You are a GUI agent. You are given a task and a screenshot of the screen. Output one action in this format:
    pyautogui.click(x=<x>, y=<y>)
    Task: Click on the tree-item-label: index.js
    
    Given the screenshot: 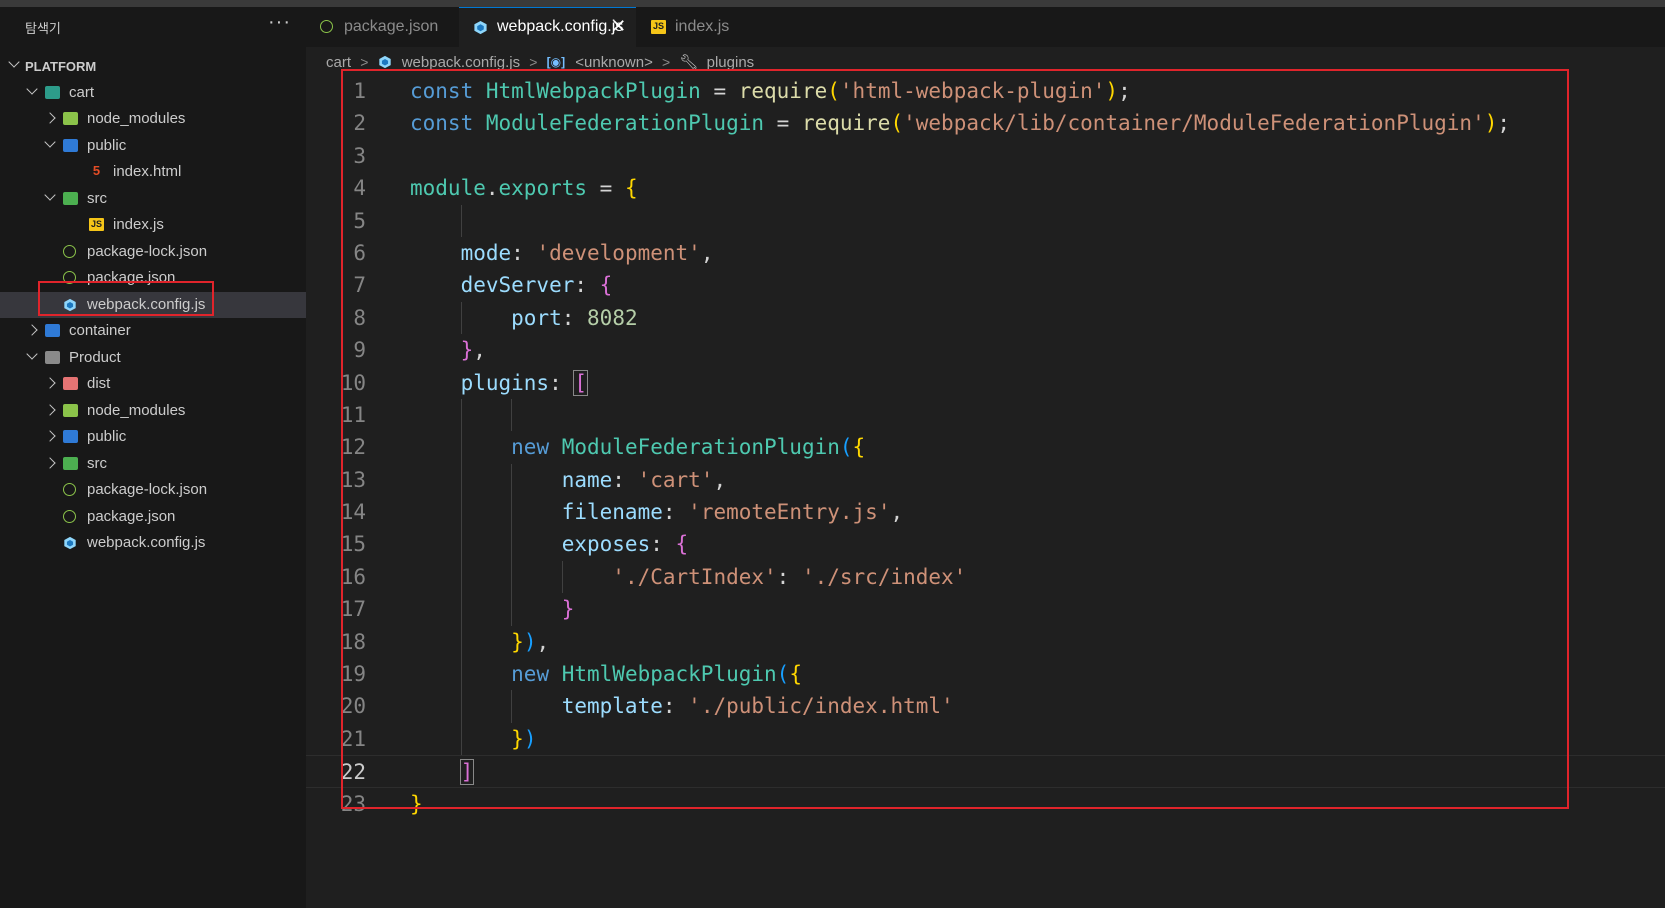 What is the action you would take?
    pyautogui.click(x=138, y=224)
    